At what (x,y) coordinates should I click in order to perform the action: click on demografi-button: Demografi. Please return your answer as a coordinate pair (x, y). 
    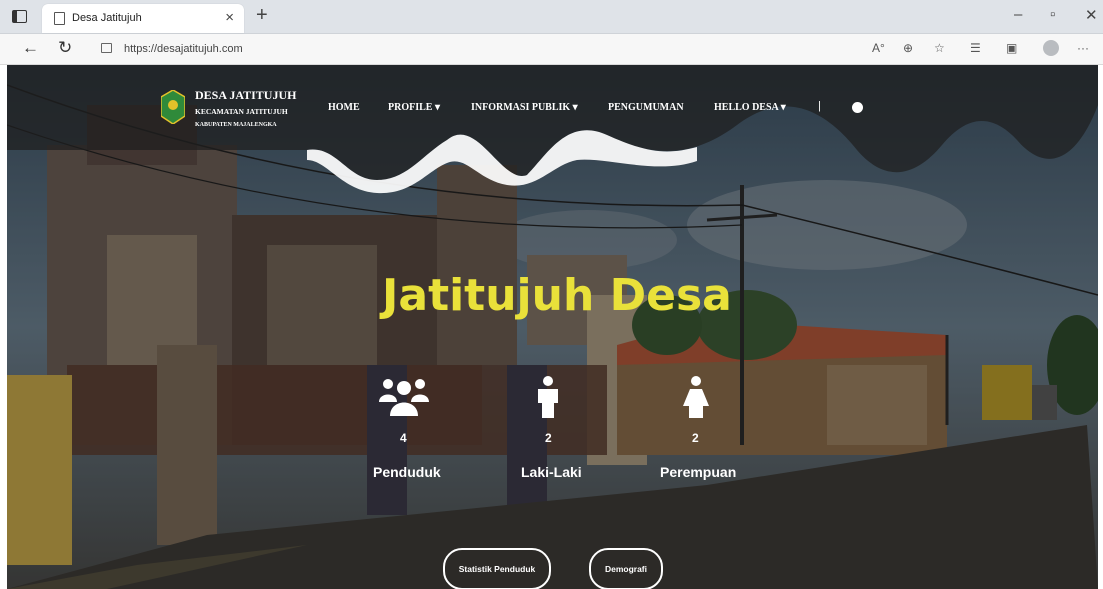
    Looking at the image, I should click on (626, 568).